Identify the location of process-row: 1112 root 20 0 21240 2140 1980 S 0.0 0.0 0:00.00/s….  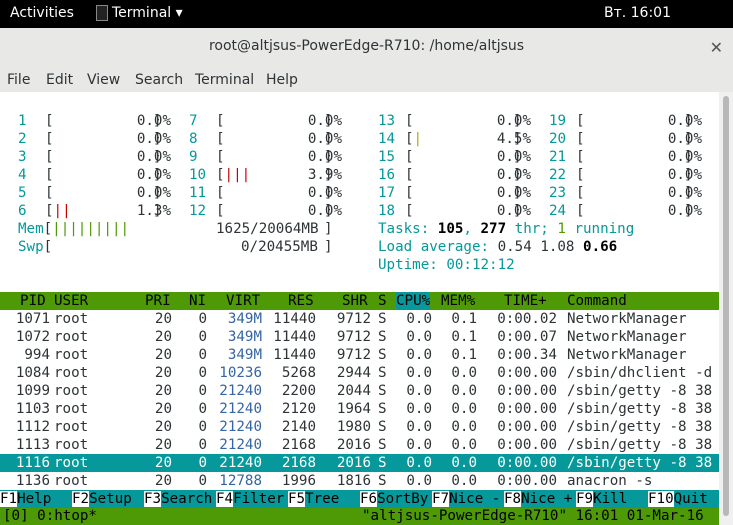
(360, 427).